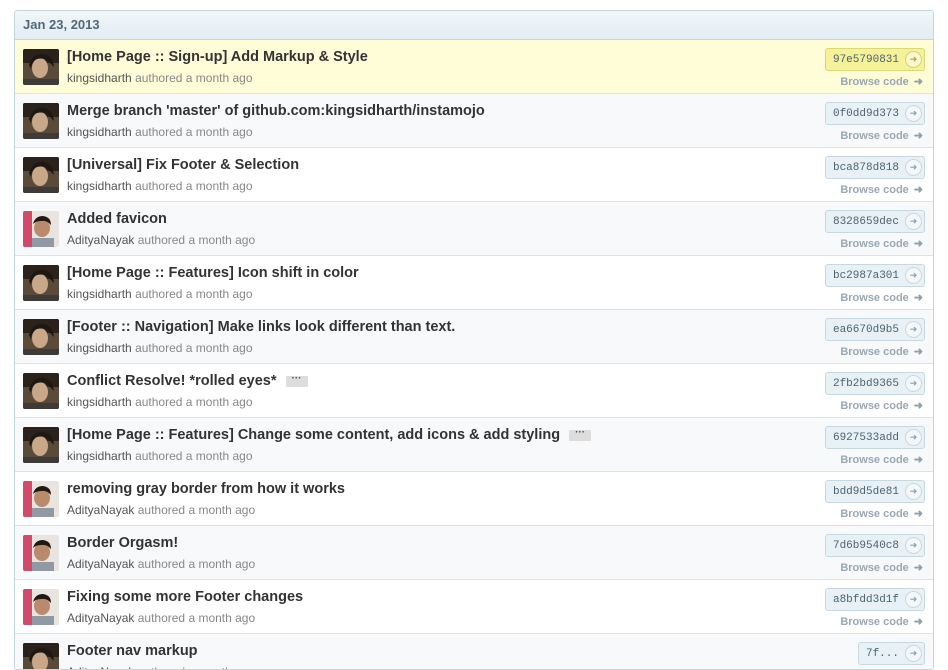  I want to click on commit-sha: bc2987a301, so click(866, 276).